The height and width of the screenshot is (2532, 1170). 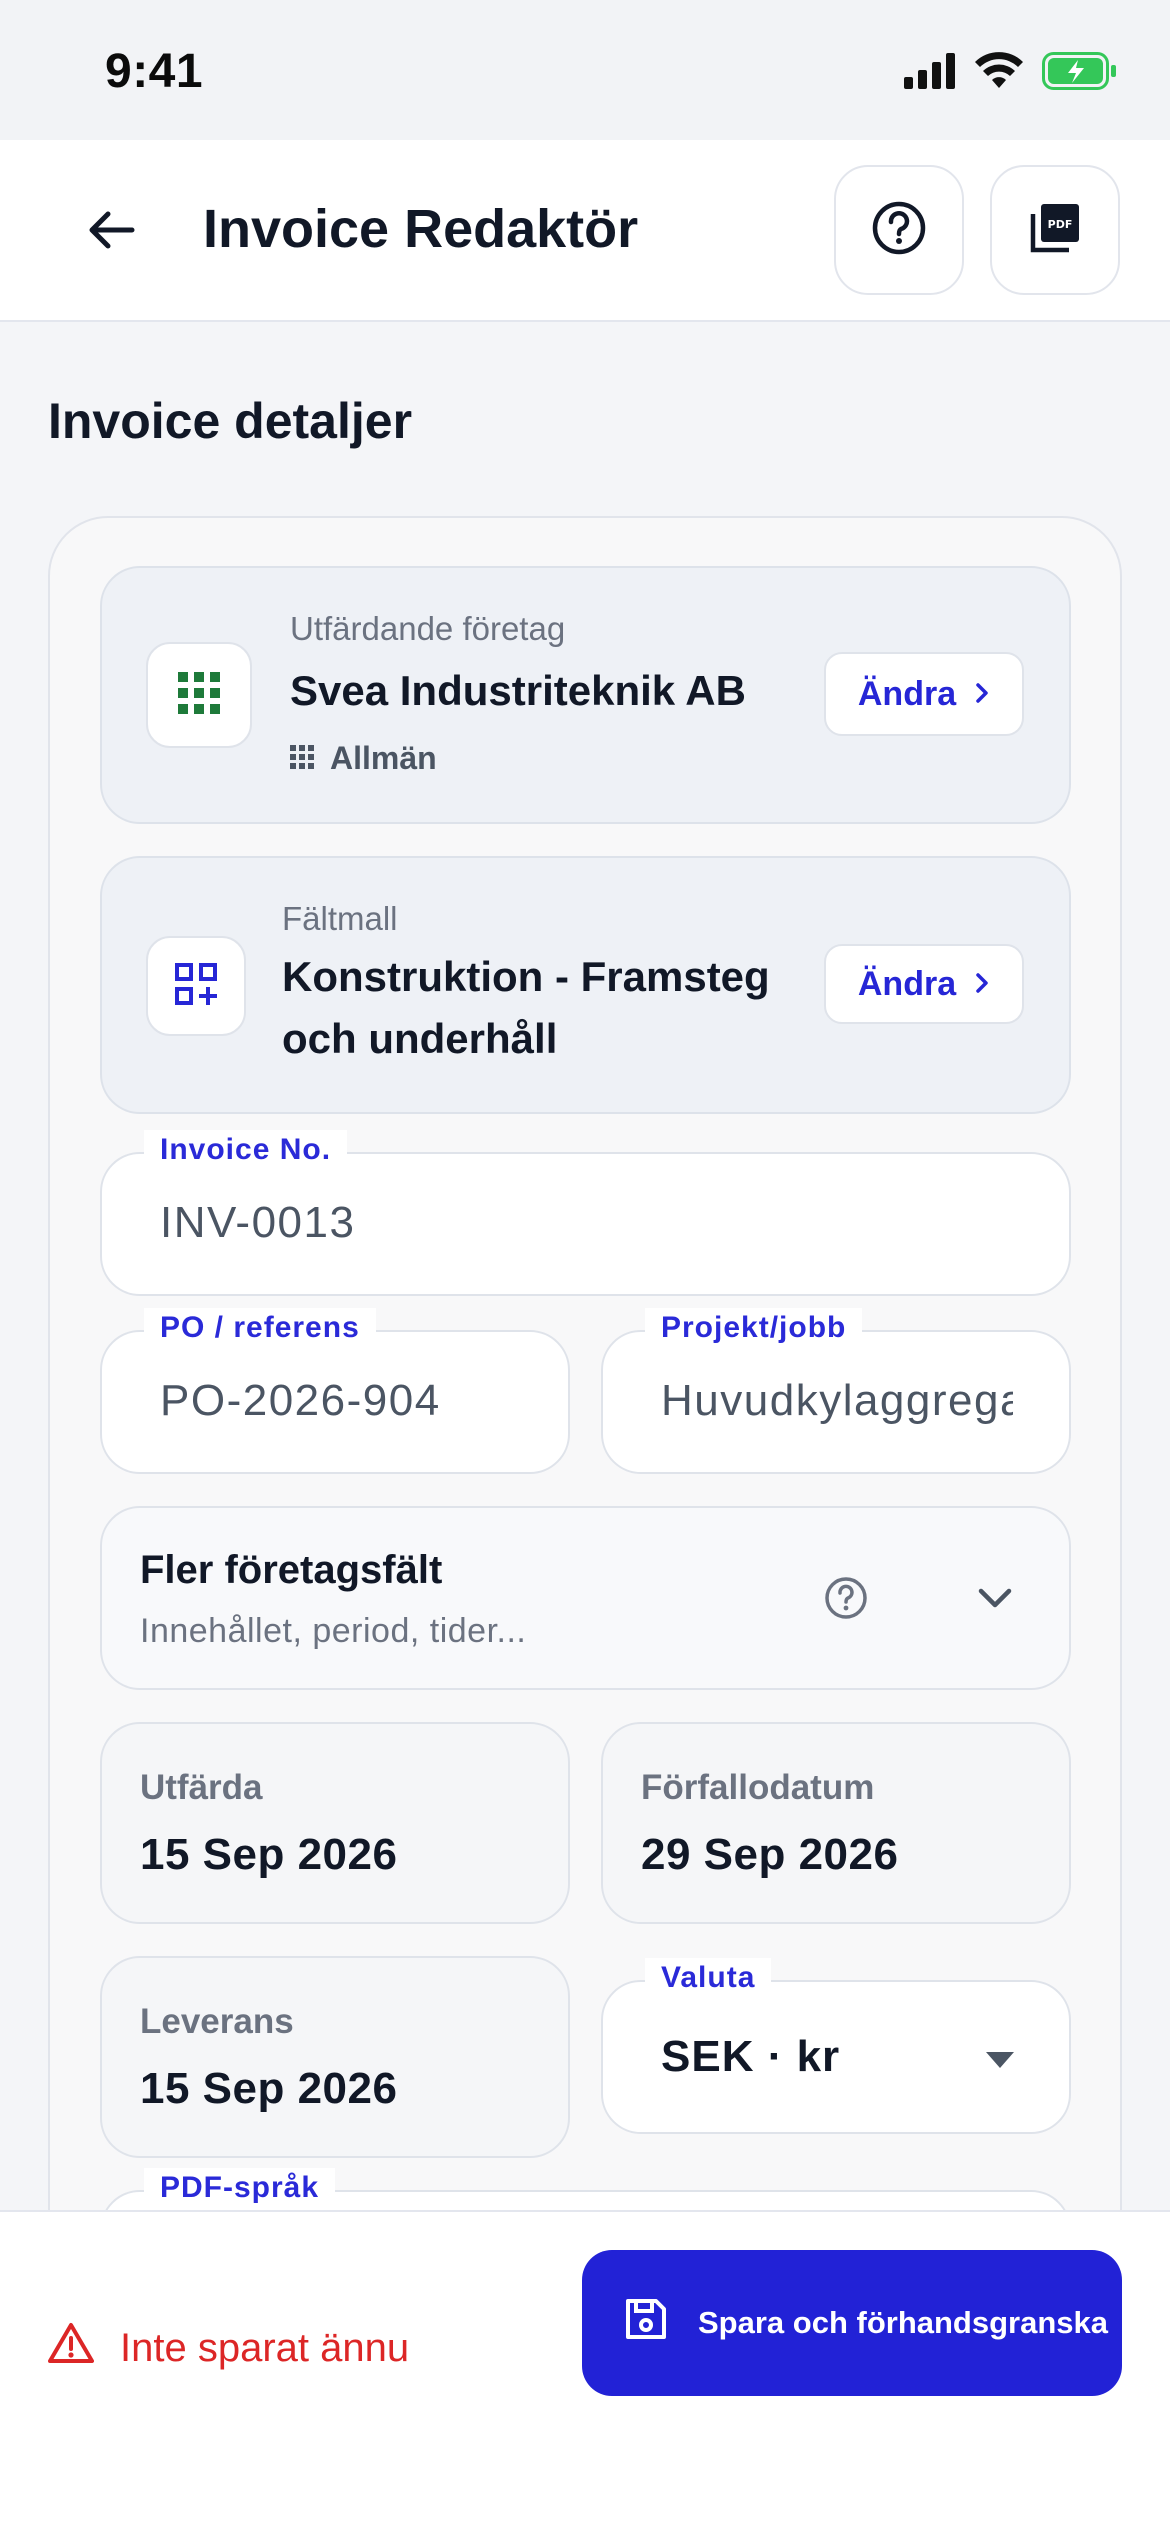 I want to click on save-preview-button: Spara och förhandsgranska, so click(x=852, y=2323).